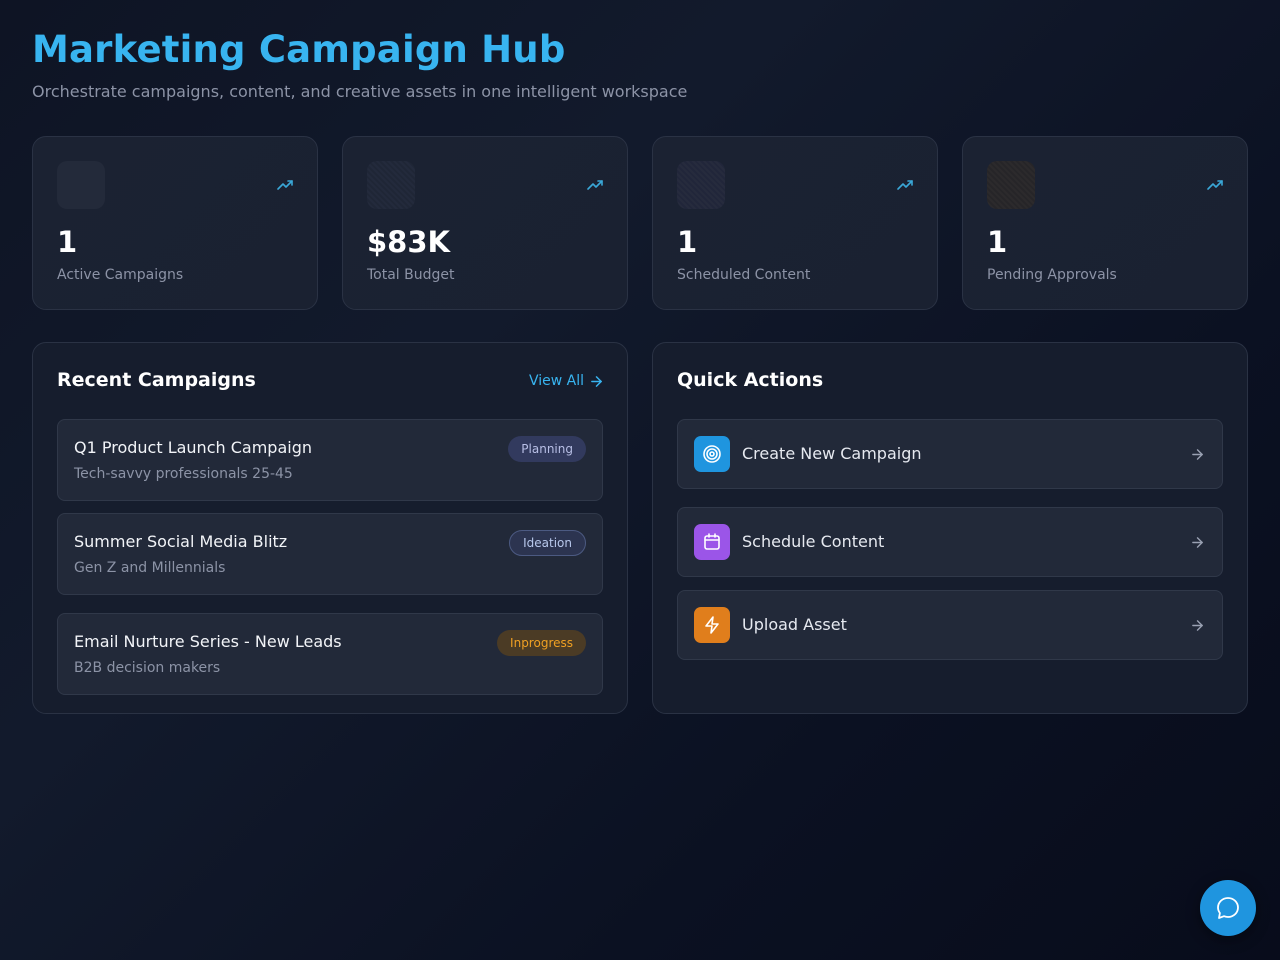 This screenshot has height=960, width=1280. Describe the element at coordinates (712, 625) in the screenshot. I see `lightning-icon` at that location.